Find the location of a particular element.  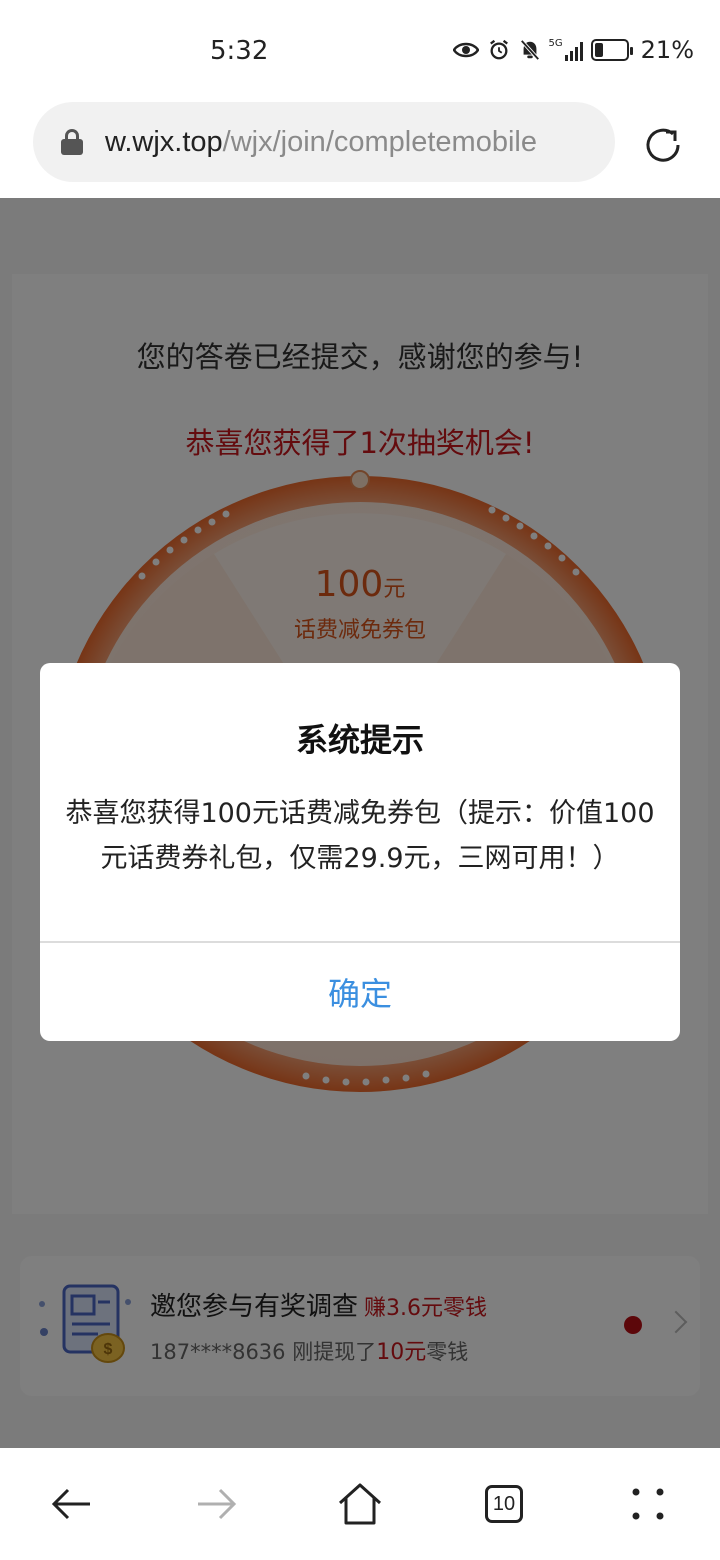

menu-button is located at coordinates (648, 1504).